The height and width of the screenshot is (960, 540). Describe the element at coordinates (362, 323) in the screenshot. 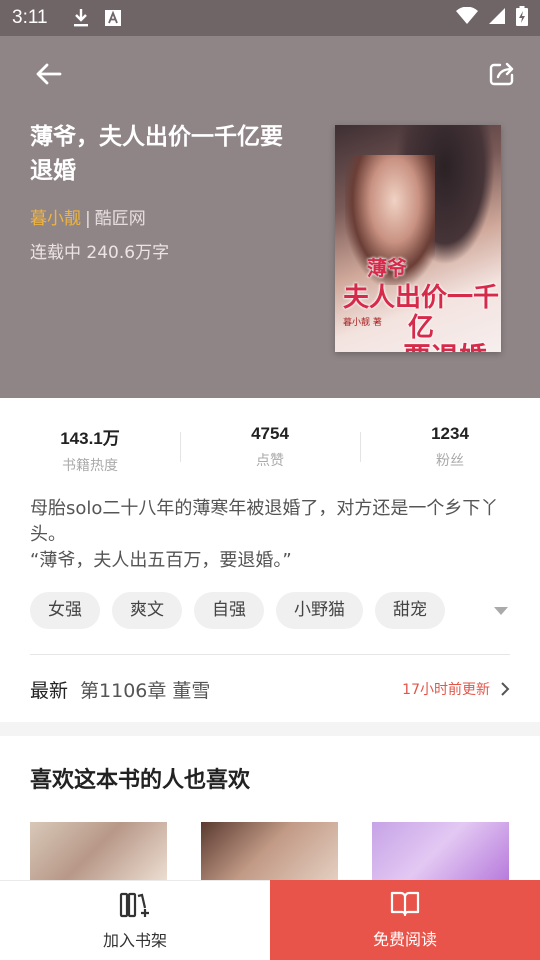

I see `cover-author: 暮小靓 著` at that location.